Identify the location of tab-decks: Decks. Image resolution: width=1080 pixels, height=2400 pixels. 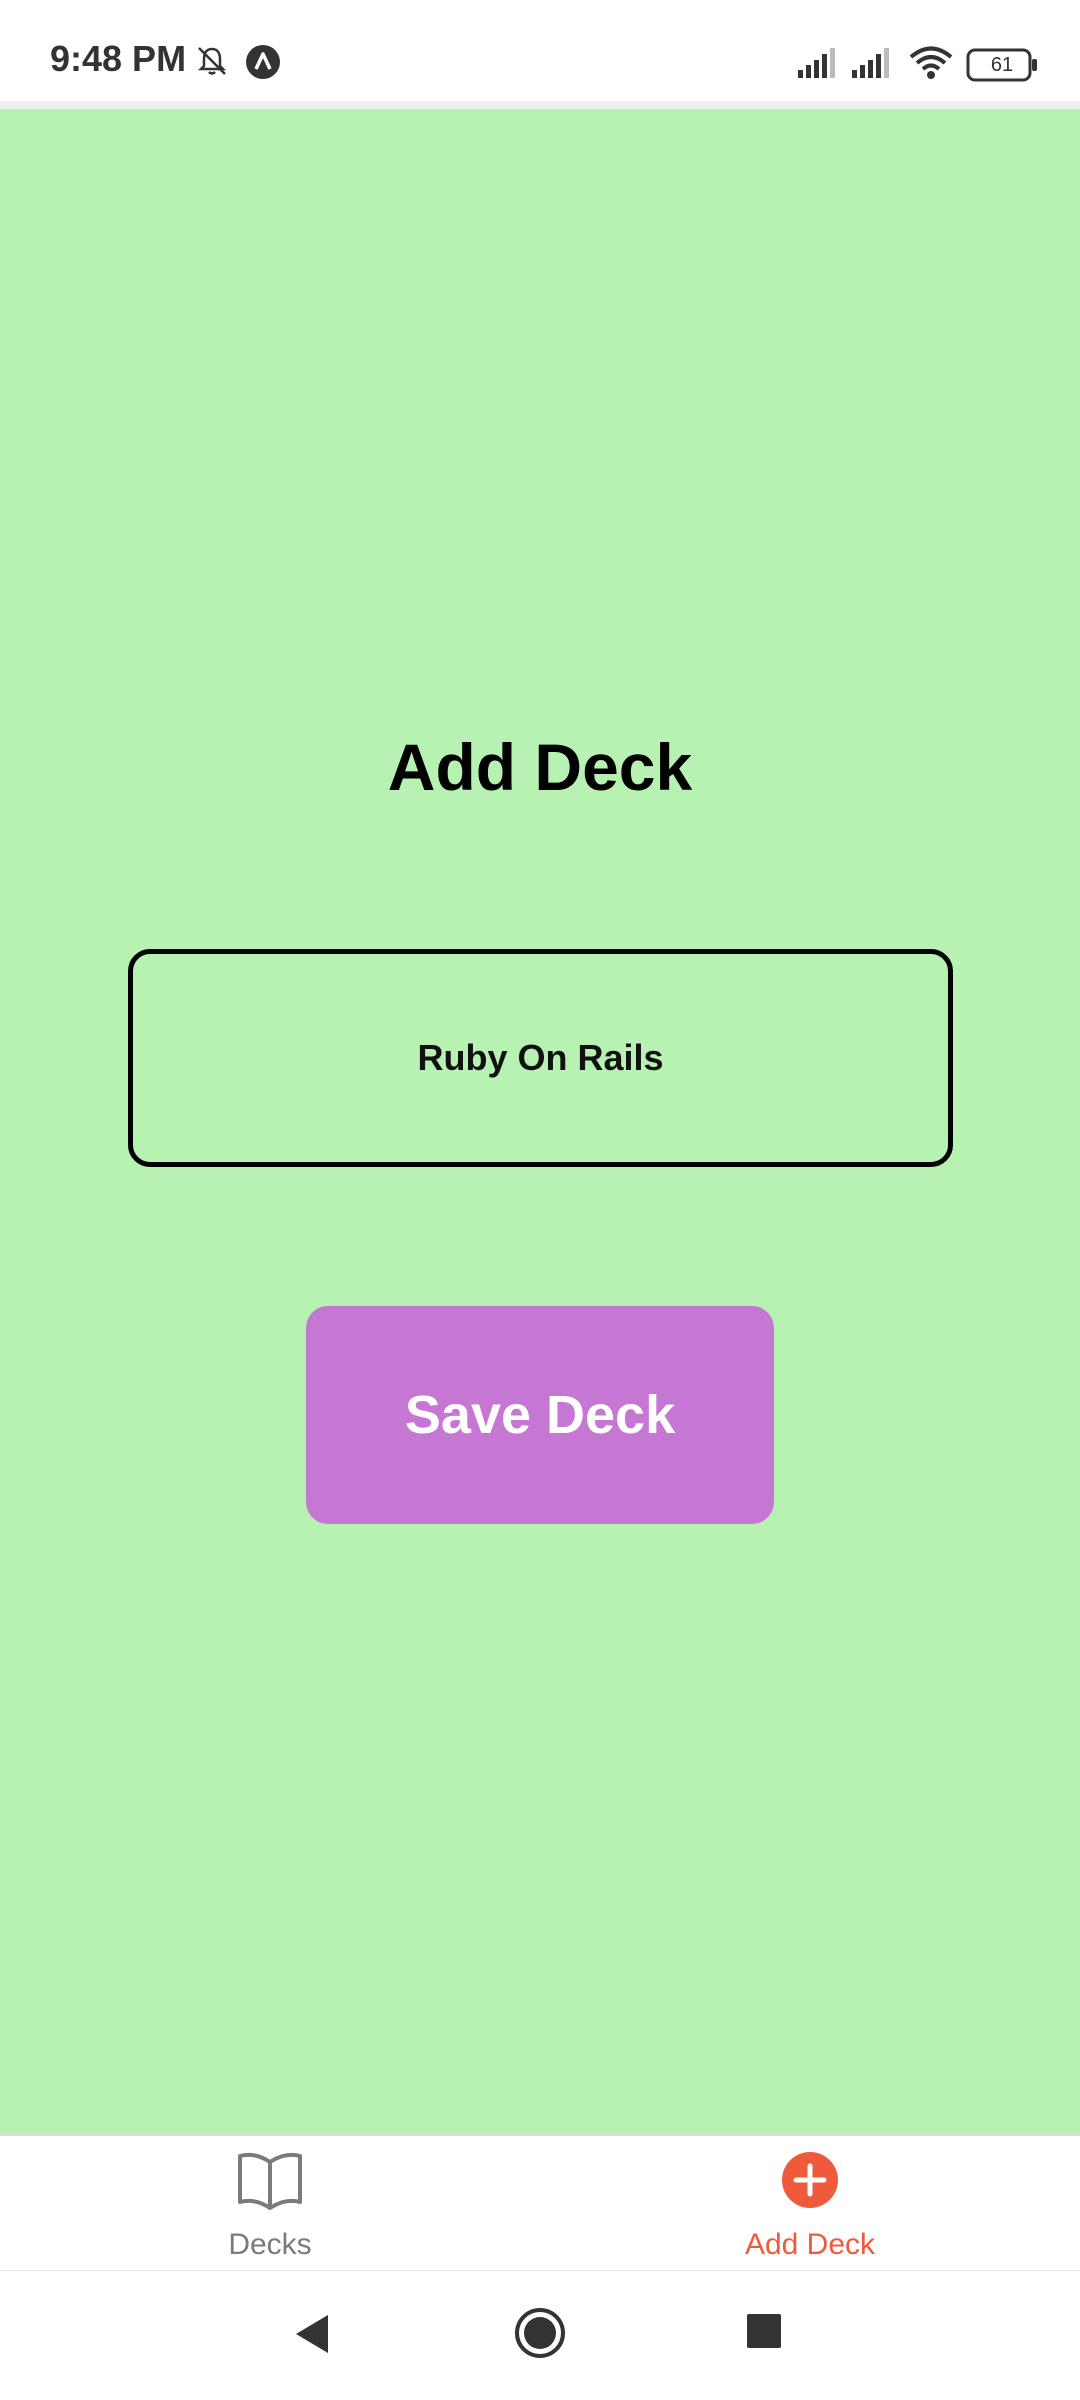
(270, 2204).